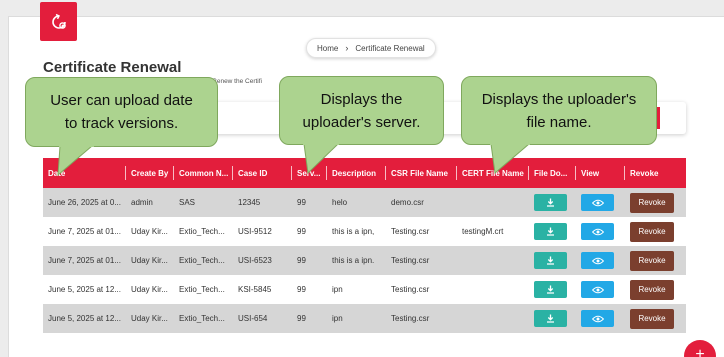 The image size is (724, 357). I want to click on column-header-csr-file-name: CSR File Name, so click(421, 173).